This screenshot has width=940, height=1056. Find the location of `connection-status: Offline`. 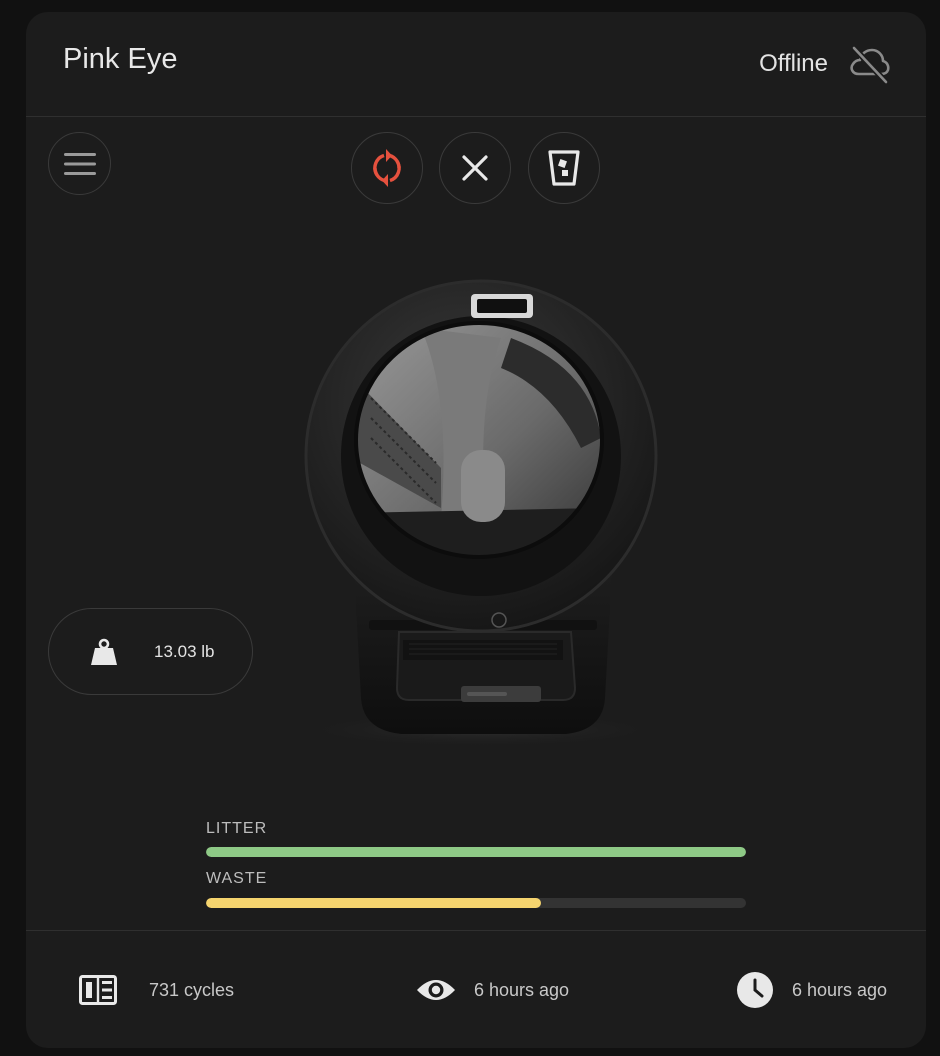

connection-status: Offline is located at coordinates (824, 64).